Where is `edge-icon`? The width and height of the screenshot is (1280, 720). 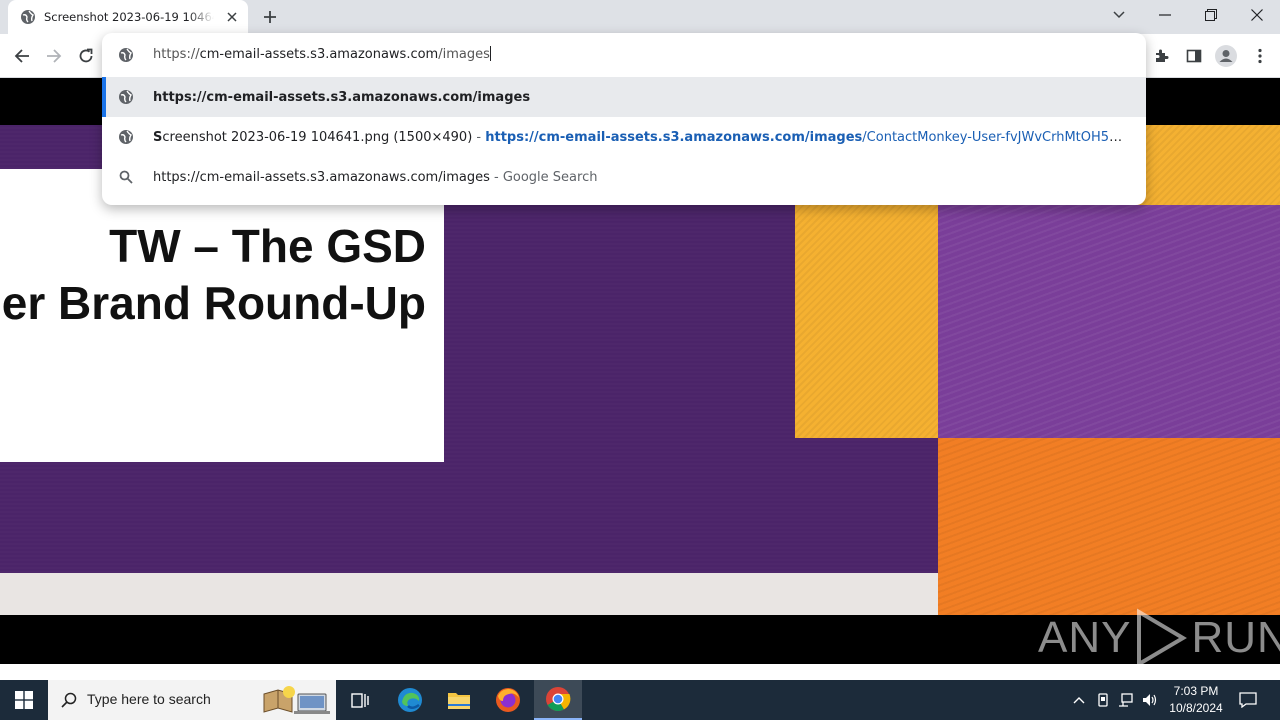
edge-icon is located at coordinates (410, 700).